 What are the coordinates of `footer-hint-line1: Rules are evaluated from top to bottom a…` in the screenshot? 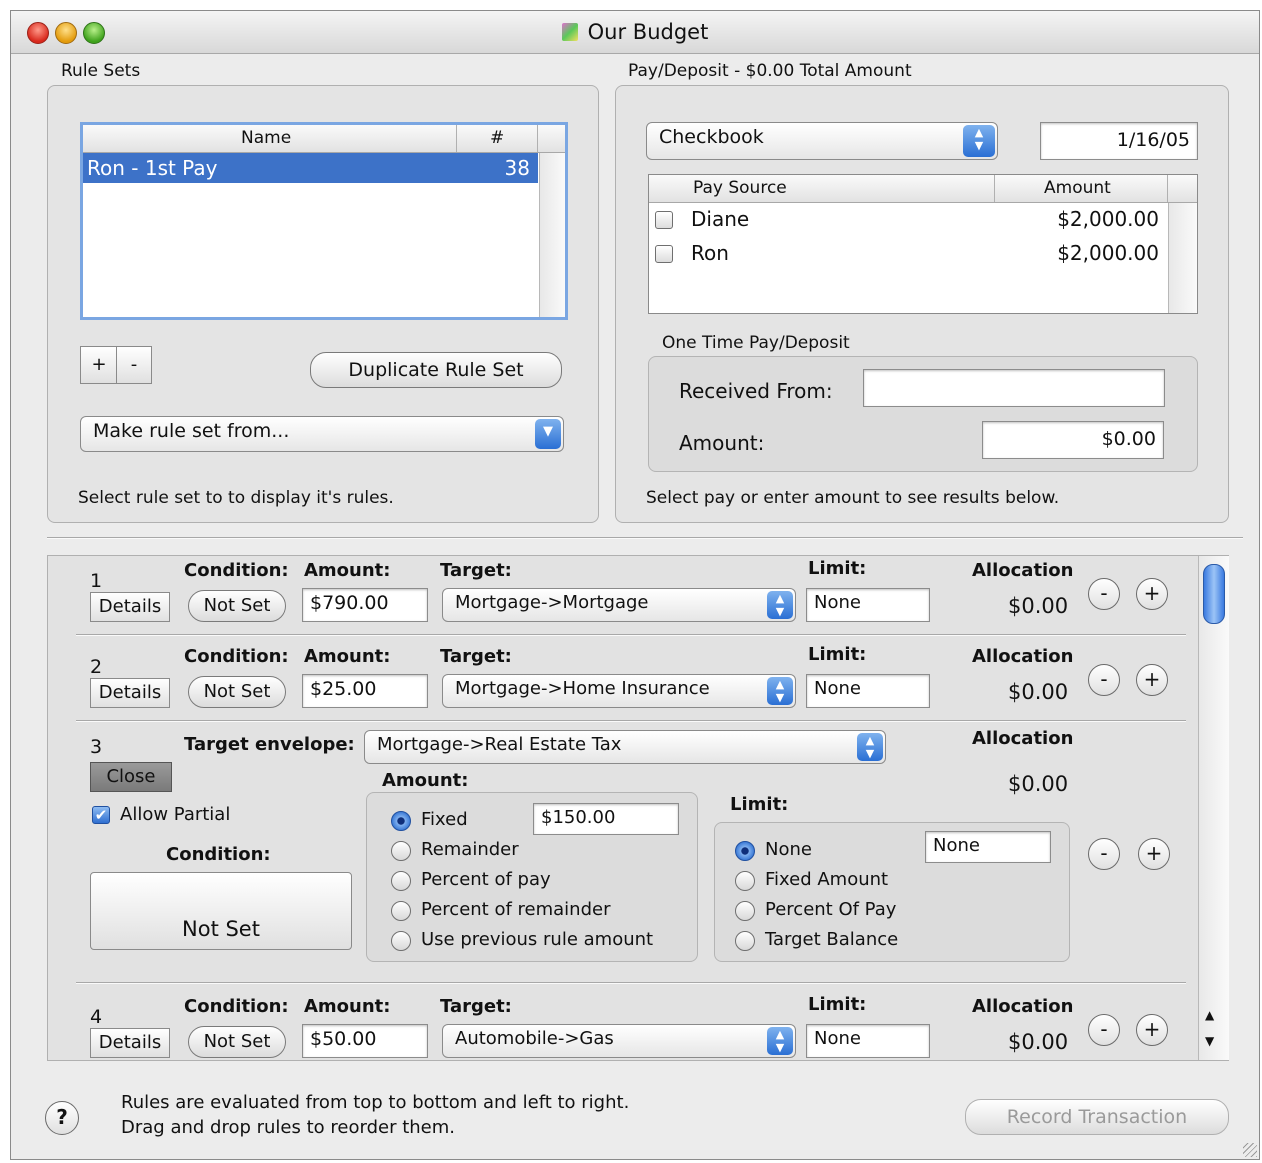 It's located at (375, 1102).